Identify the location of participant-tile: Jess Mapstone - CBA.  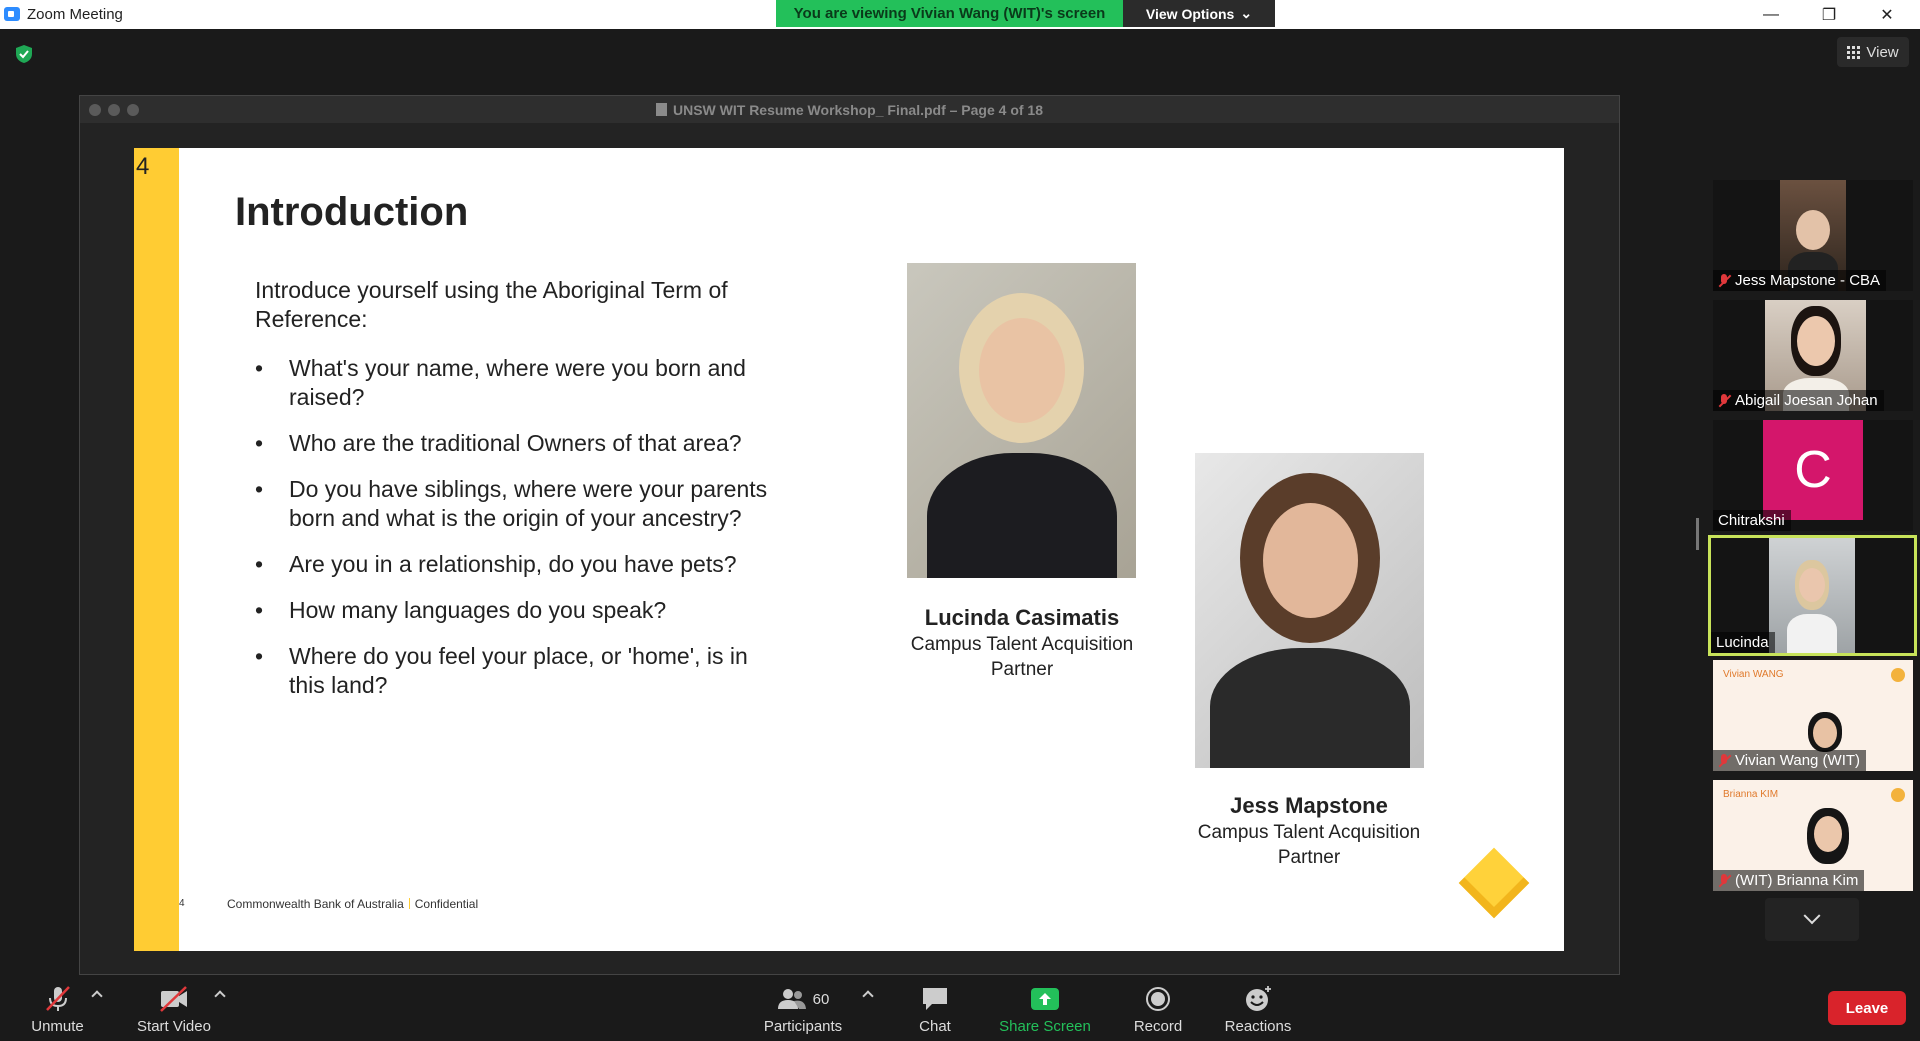
(1813, 235).